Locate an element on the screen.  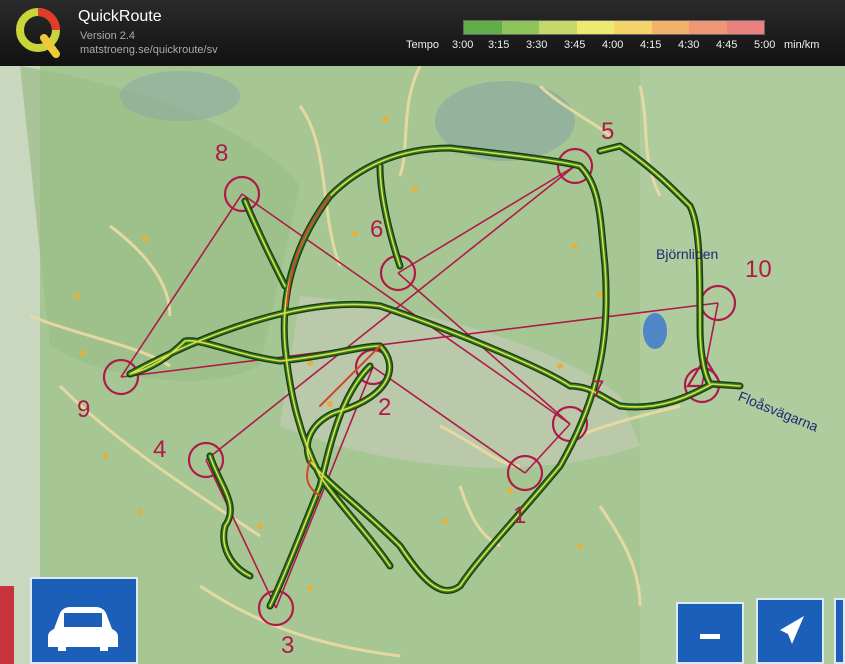
control-number-10: 10 is located at coordinates (758, 269).